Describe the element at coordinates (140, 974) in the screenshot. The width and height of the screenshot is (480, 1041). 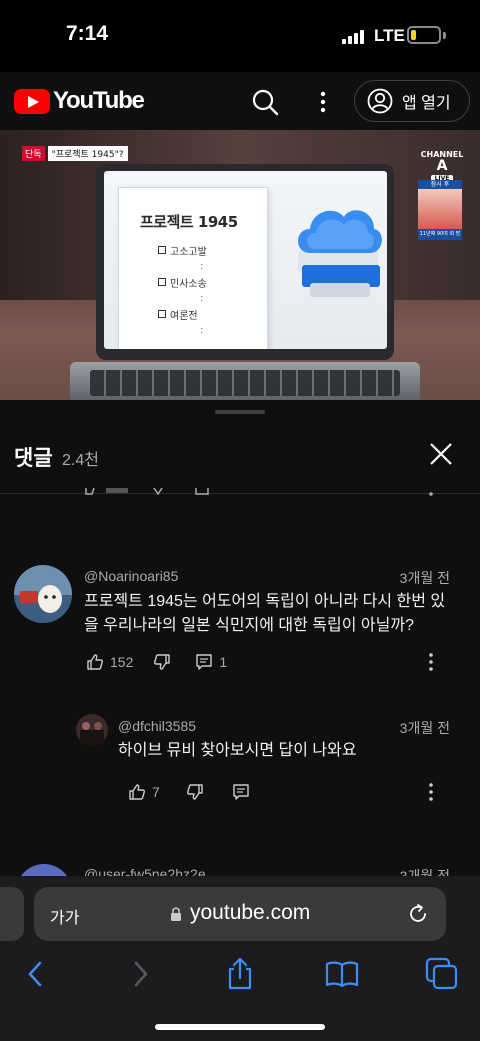
I see `chevron-right-icon` at that location.